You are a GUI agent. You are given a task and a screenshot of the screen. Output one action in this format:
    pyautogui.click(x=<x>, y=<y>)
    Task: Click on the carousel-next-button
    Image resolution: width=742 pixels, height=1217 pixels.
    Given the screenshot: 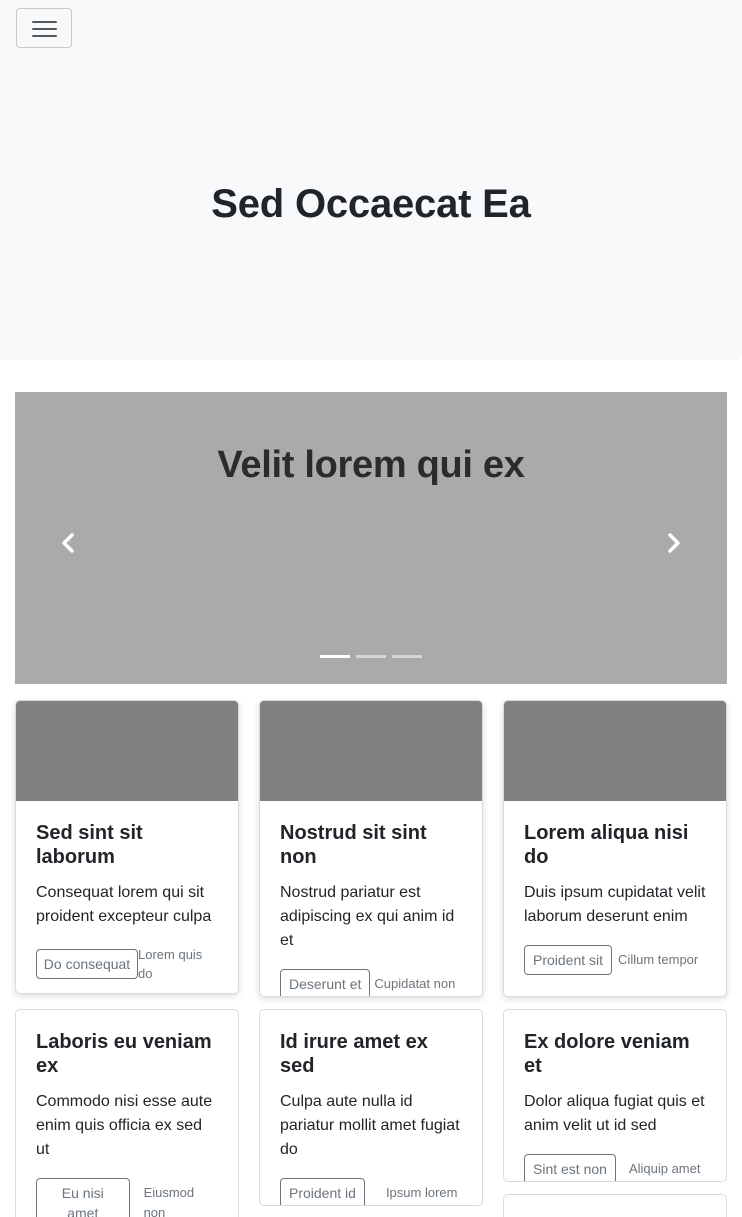 What is the action you would take?
    pyautogui.click(x=674, y=543)
    